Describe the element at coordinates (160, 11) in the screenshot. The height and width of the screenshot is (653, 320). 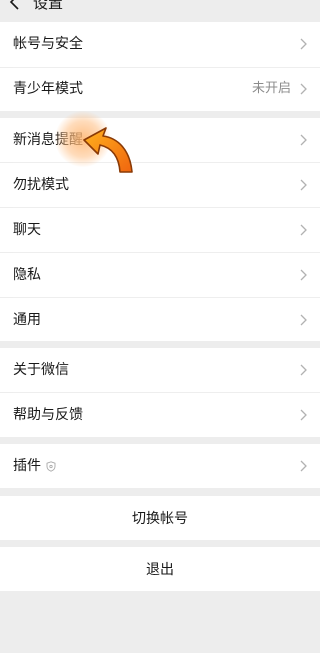
I see `header-bar: 设置` at that location.